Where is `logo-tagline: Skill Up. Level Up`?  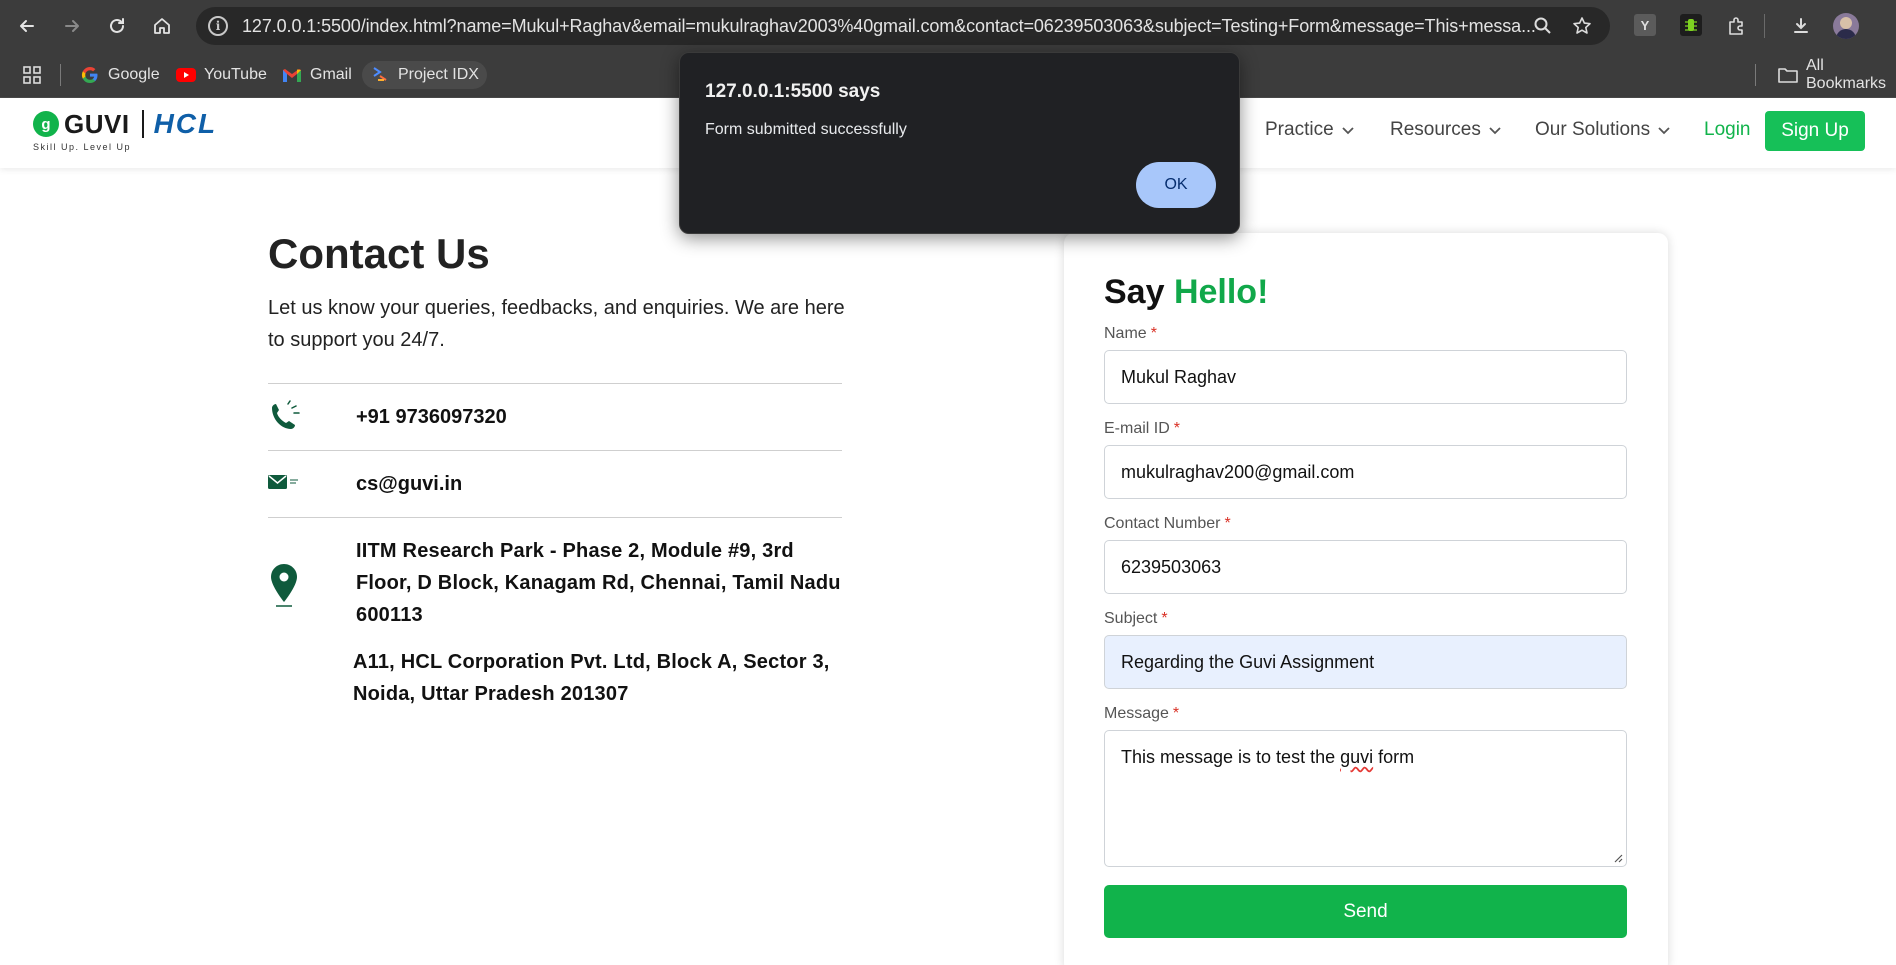
logo-tagline: Skill Up. Level Up is located at coordinates (82, 147).